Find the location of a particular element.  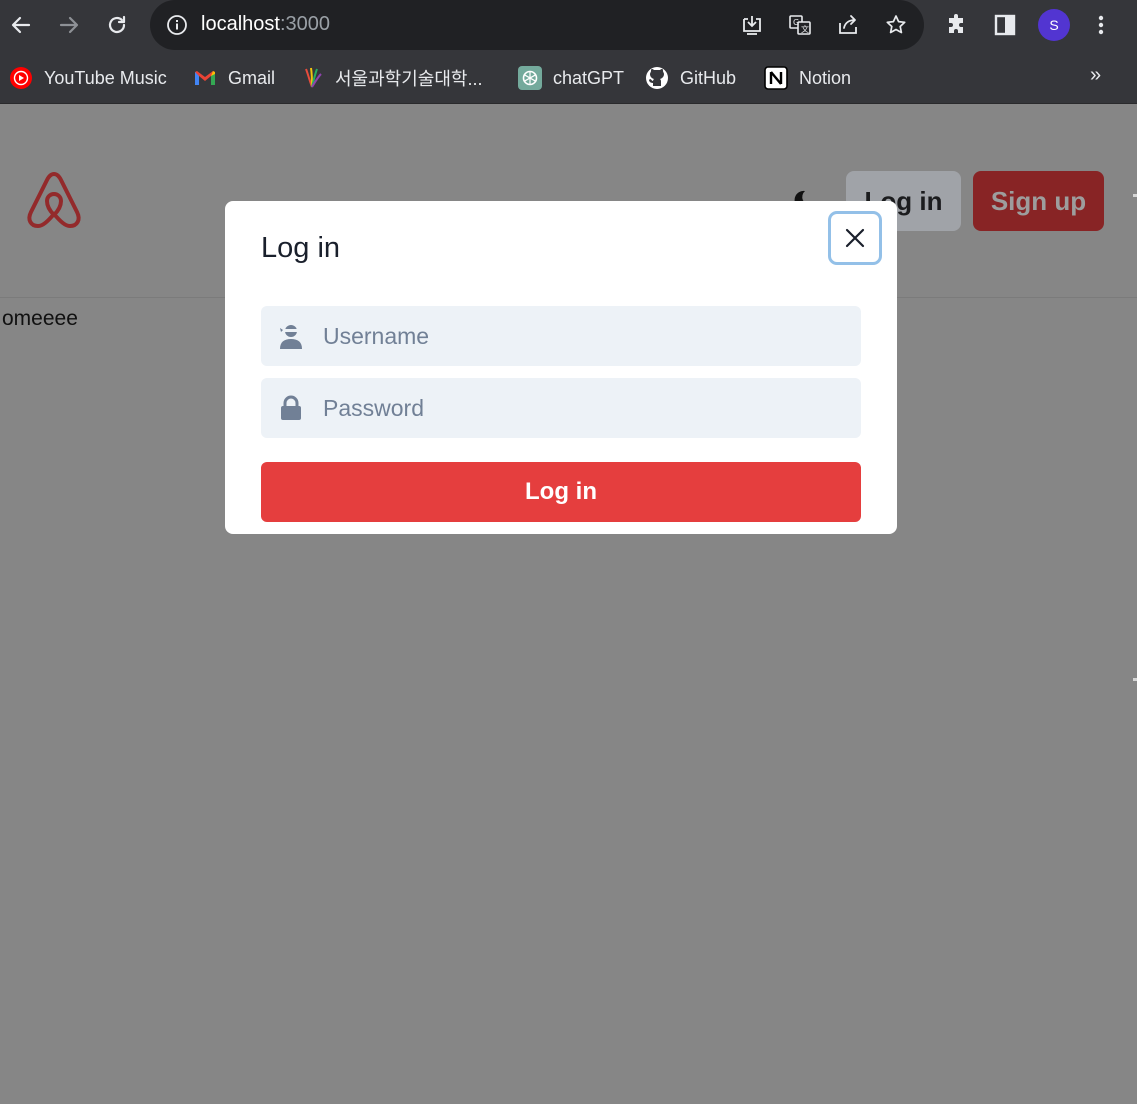

bookmark-youtube-music: YouTube Music is located at coordinates (88, 78).